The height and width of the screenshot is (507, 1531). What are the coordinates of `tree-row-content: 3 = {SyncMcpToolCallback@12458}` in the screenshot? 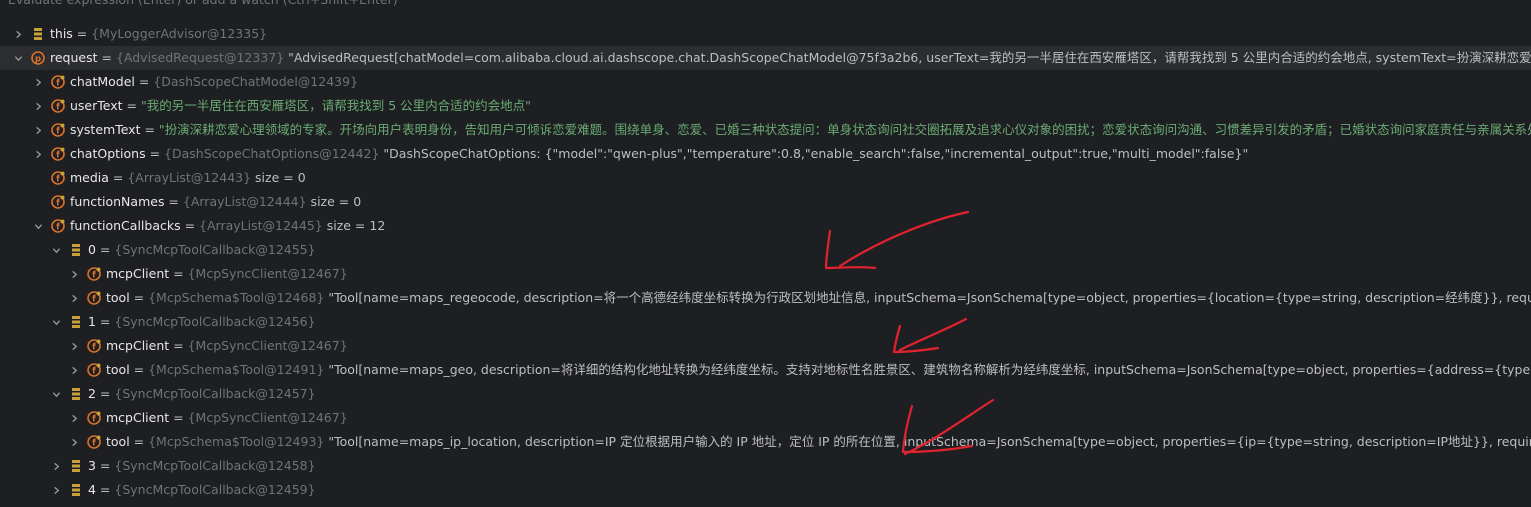 It's located at (202, 466).